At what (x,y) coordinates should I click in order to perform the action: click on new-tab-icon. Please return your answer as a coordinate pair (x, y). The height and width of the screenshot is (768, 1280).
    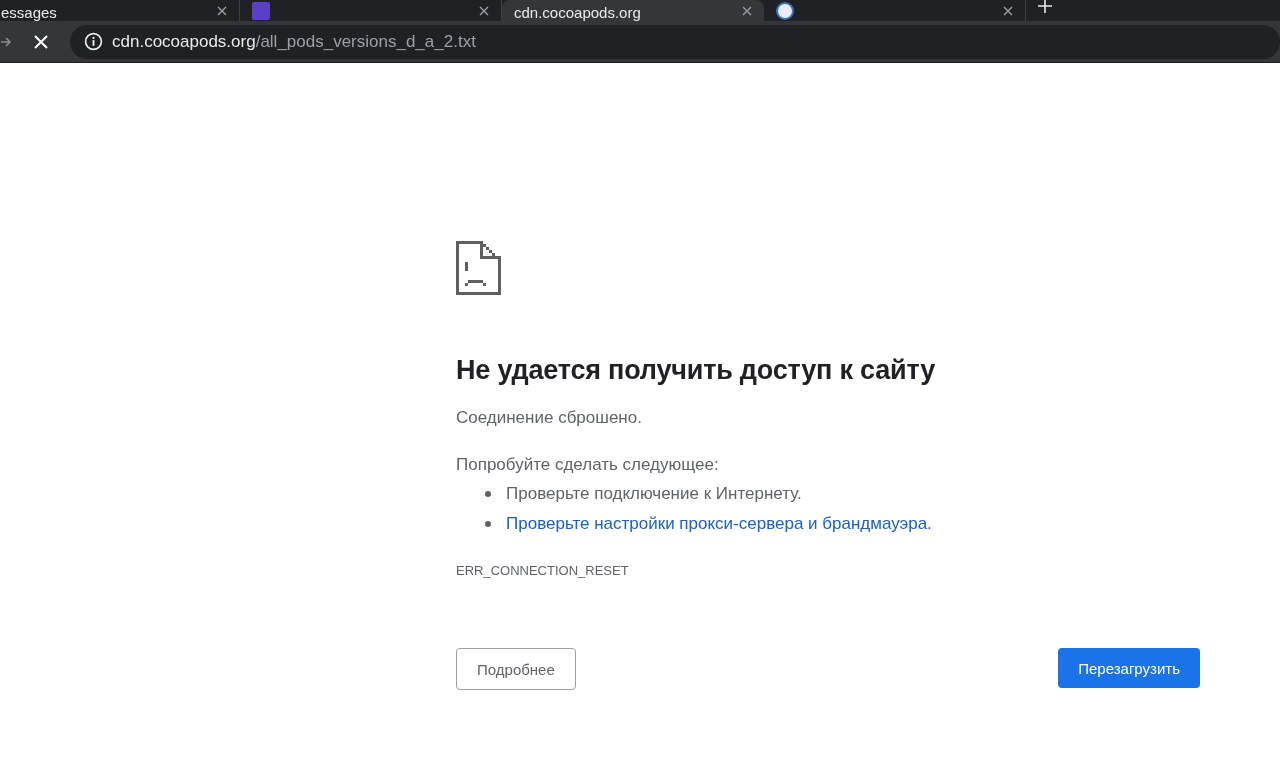
    Looking at the image, I should click on (1045, 6).